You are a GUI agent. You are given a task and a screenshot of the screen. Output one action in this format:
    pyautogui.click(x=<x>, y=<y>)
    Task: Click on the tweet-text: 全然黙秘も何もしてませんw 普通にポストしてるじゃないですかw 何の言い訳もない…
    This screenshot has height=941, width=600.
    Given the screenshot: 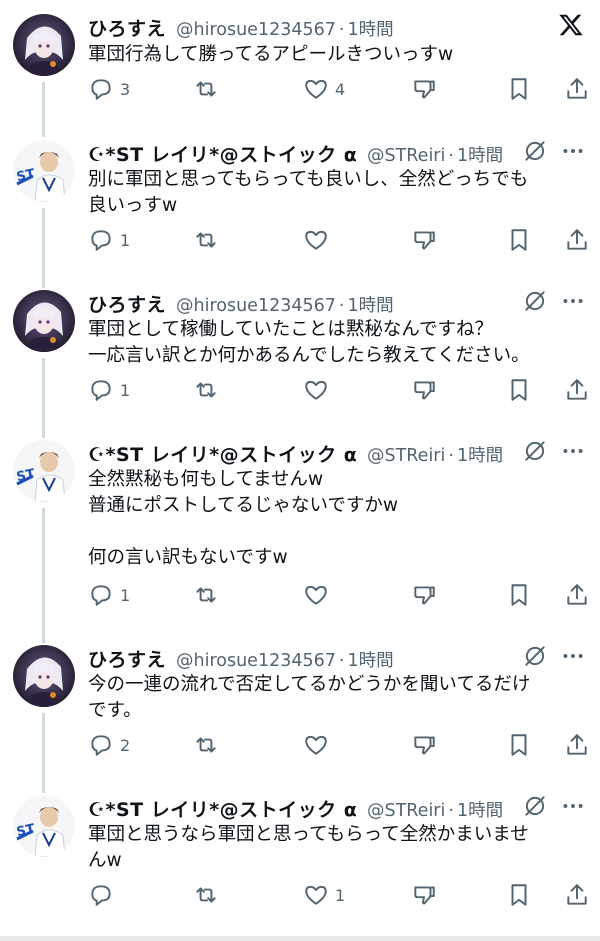 What is the action you would take?
    pyautogui.click(x=243, y=518)
    